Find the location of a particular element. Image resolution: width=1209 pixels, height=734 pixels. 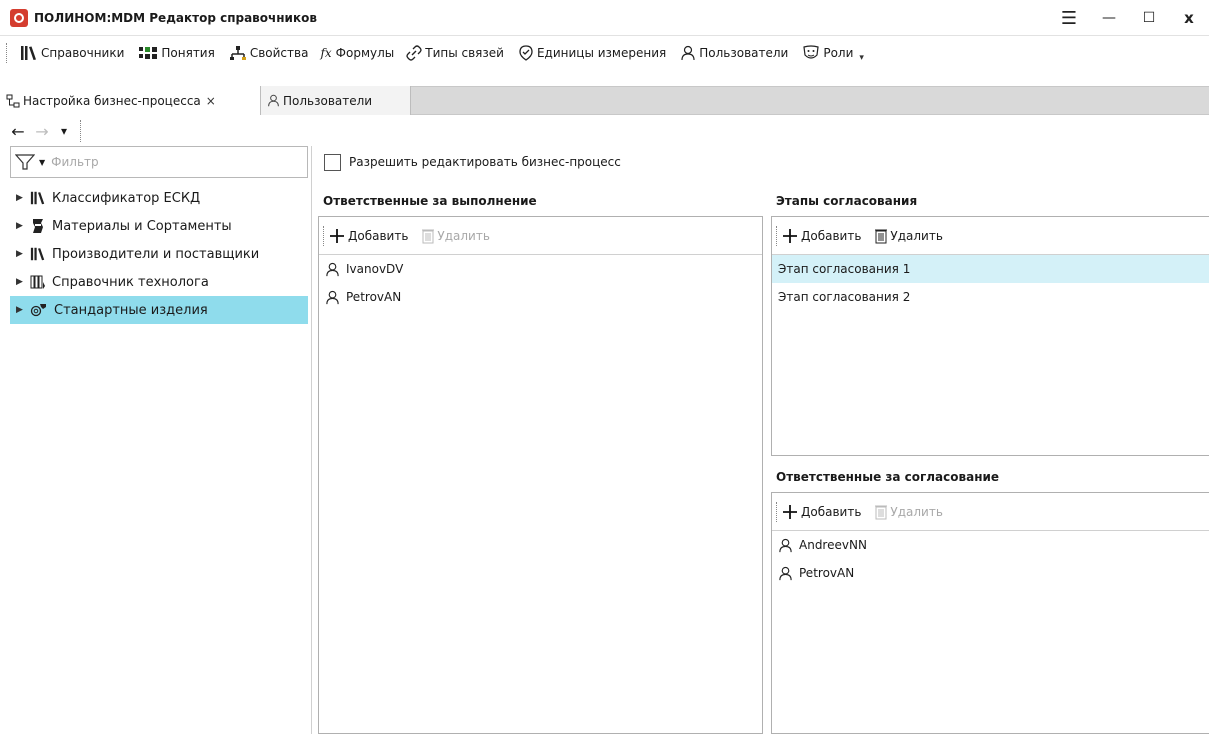

tab-users: Пользователи is located at coordinates (336, 100).